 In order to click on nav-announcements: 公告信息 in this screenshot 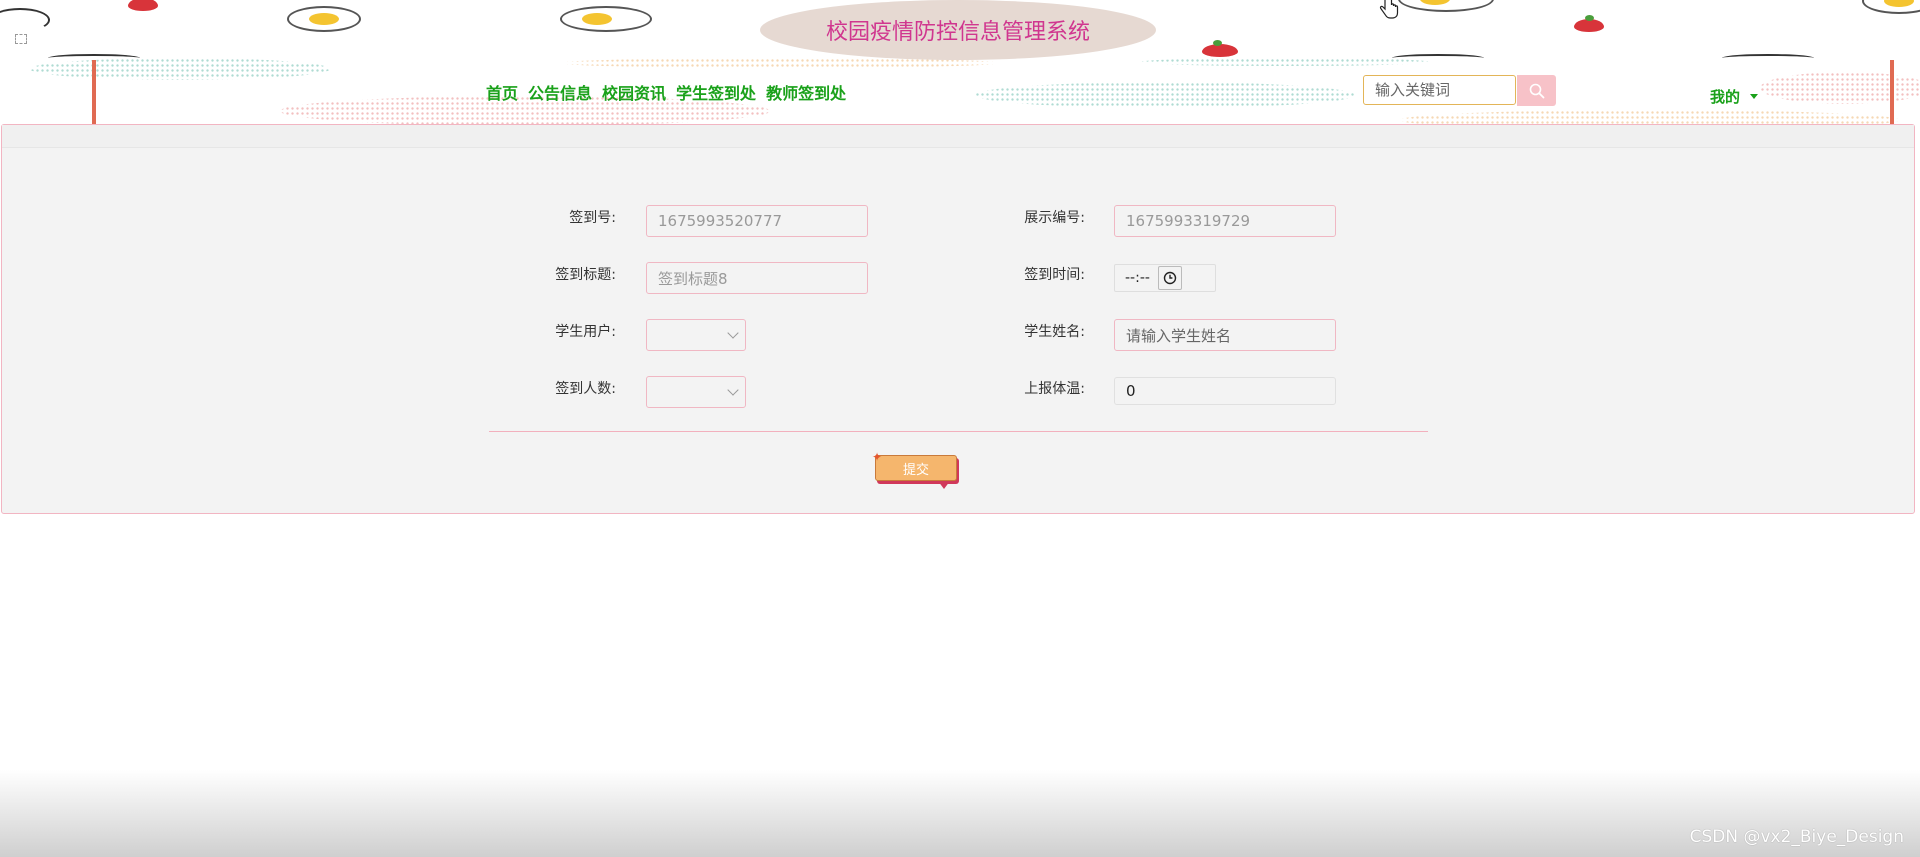, I will do `click(560, 92)`.